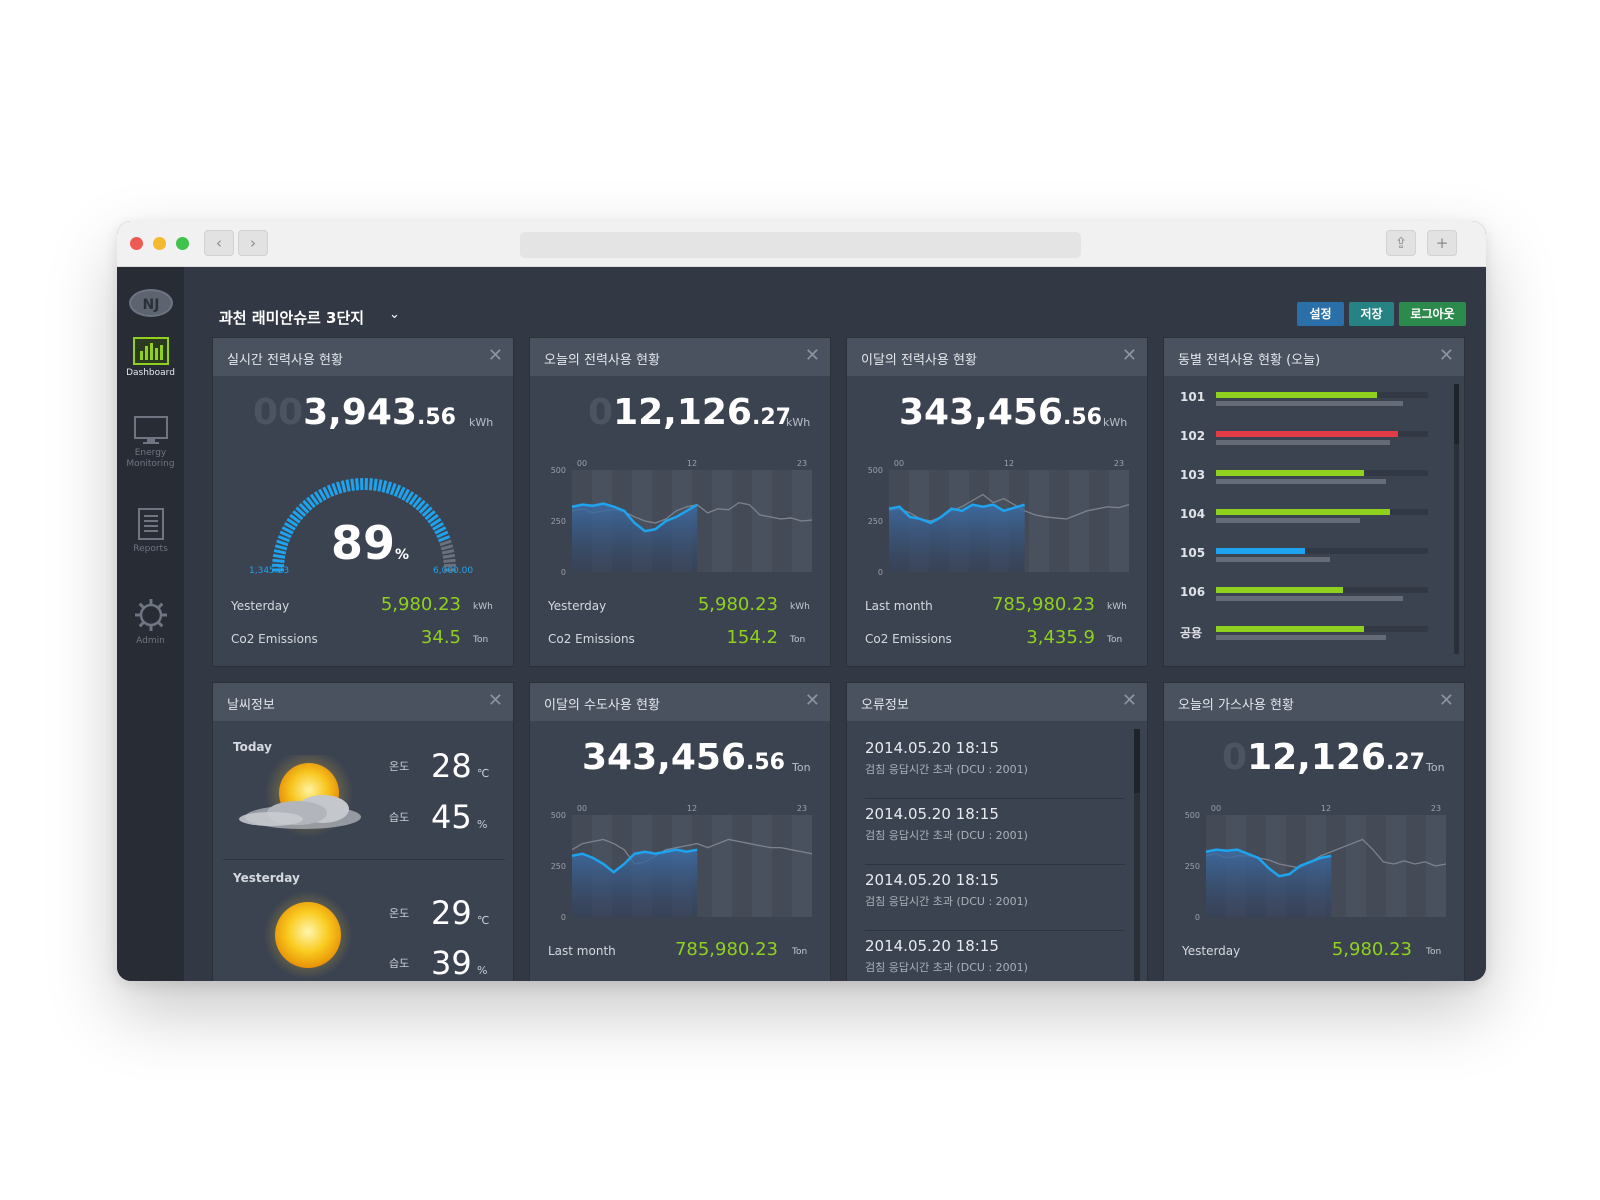 The width and height of the screenshot is (1600, 1200). Describe the element at coordinates (680, 357) in the screenshot. I see `panel-header: 오늘의 전력사용 현황 ✕` at that location.